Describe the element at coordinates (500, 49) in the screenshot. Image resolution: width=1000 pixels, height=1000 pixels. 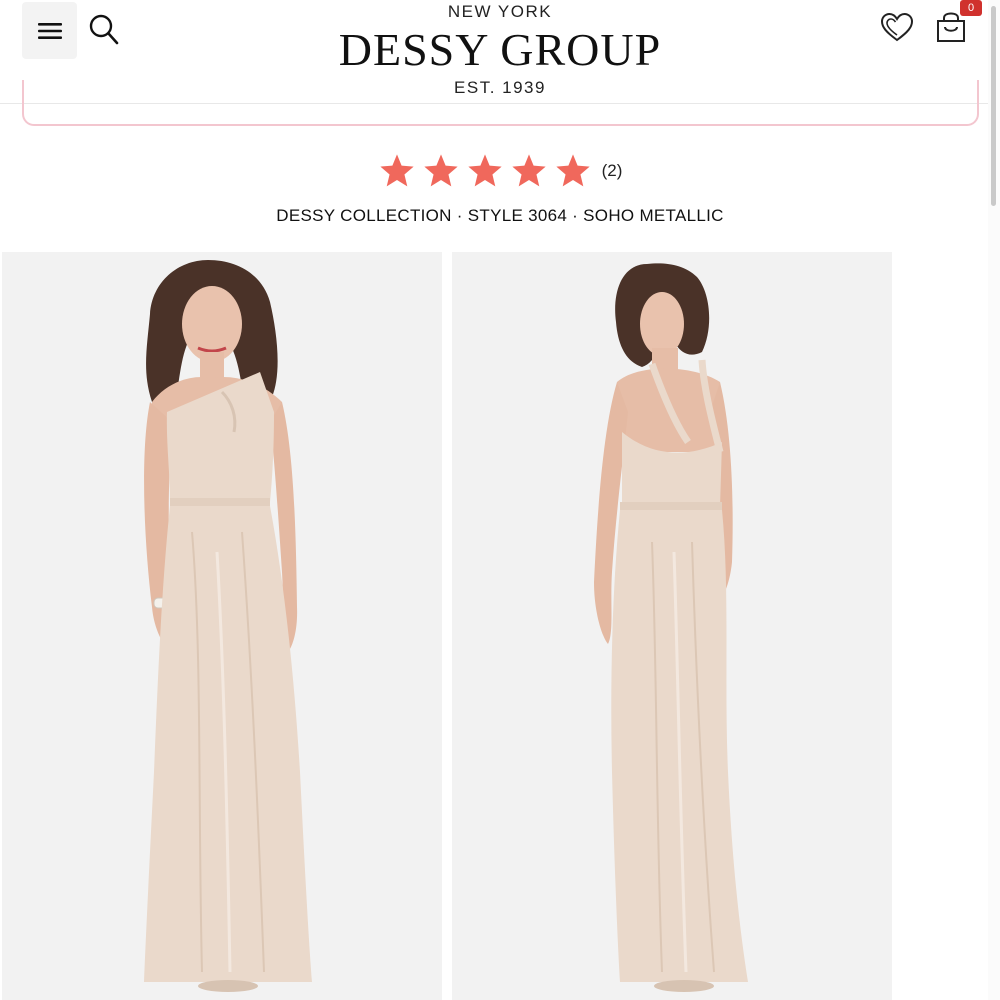
I see `brand-name: DESSY GROUP` at that location.